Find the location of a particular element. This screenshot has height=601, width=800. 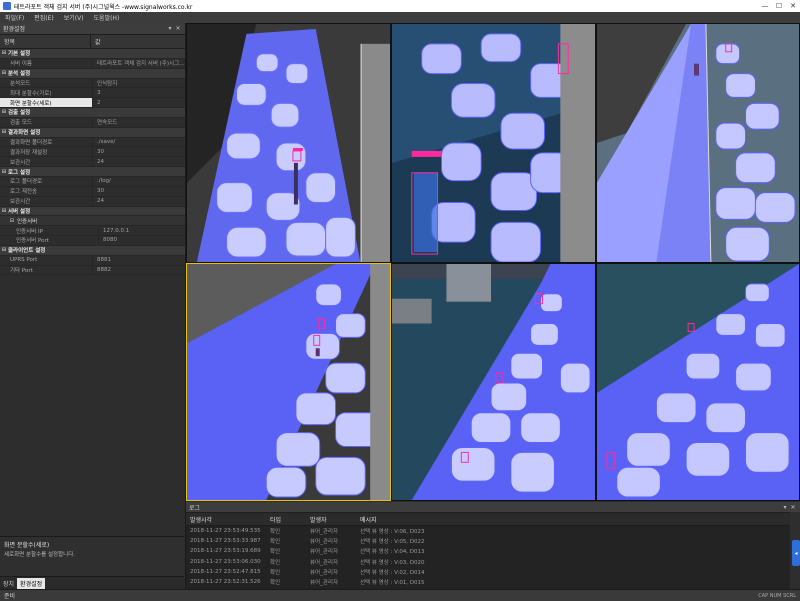

panel-tabs: 장치 환경설정 is located at coordinates (92, 583).